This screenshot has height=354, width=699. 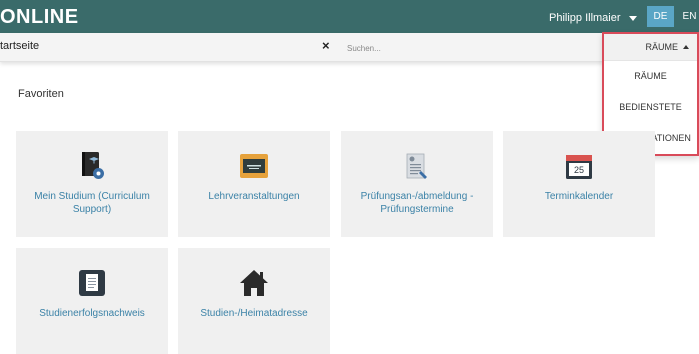 I want to click on breadcrumb-search-bar: tartseite ×, so click(x=349, y=47).